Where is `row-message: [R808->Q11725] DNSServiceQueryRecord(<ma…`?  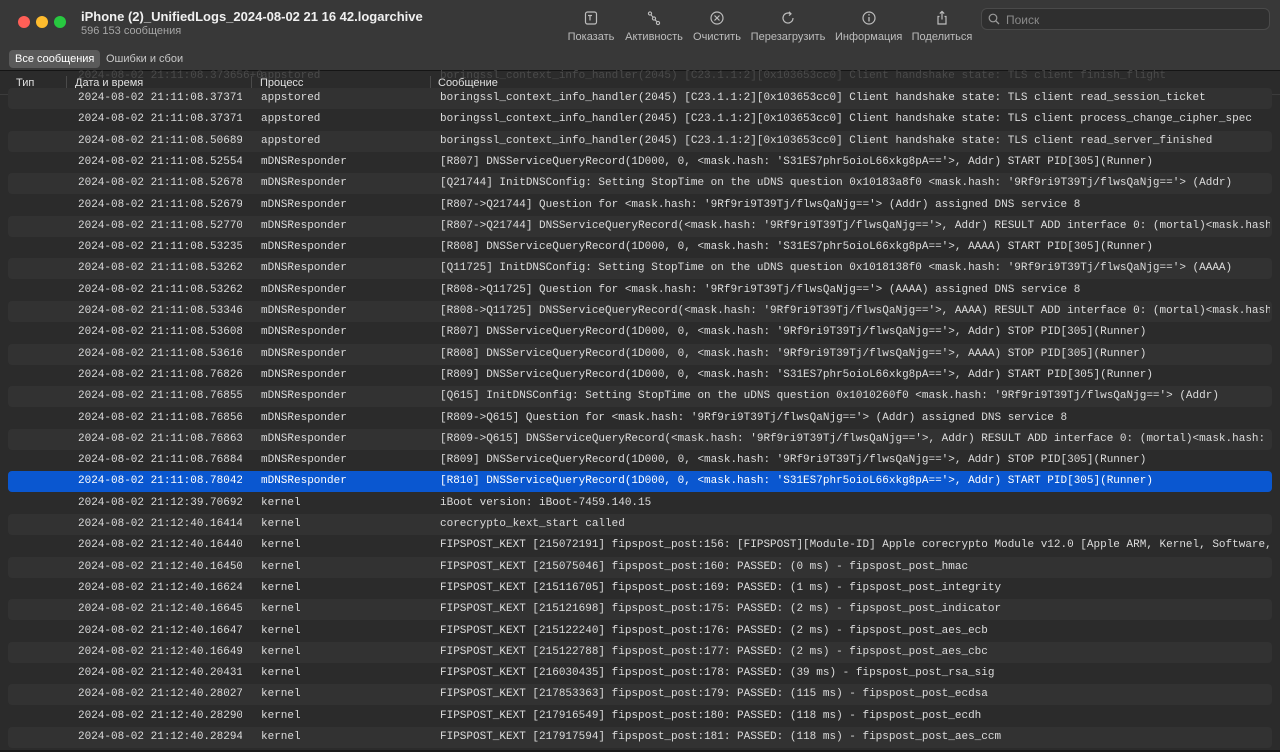
row-message: [R808->Q11725] DNSServiceQueryRecord(<ma… is located at coordinates (855, 311).